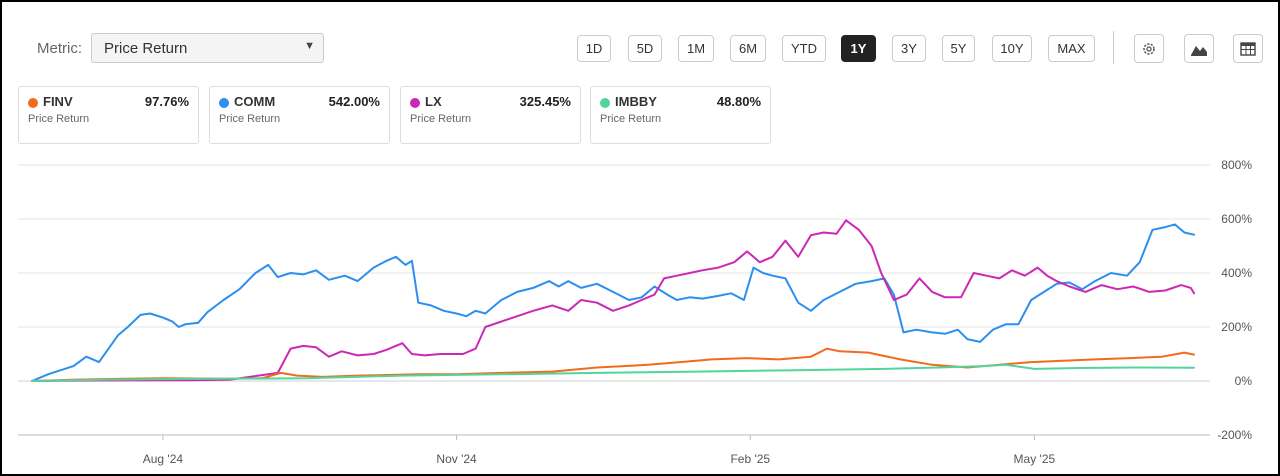  I want to click on y-tick-label: 200%, so click(1236, 327).